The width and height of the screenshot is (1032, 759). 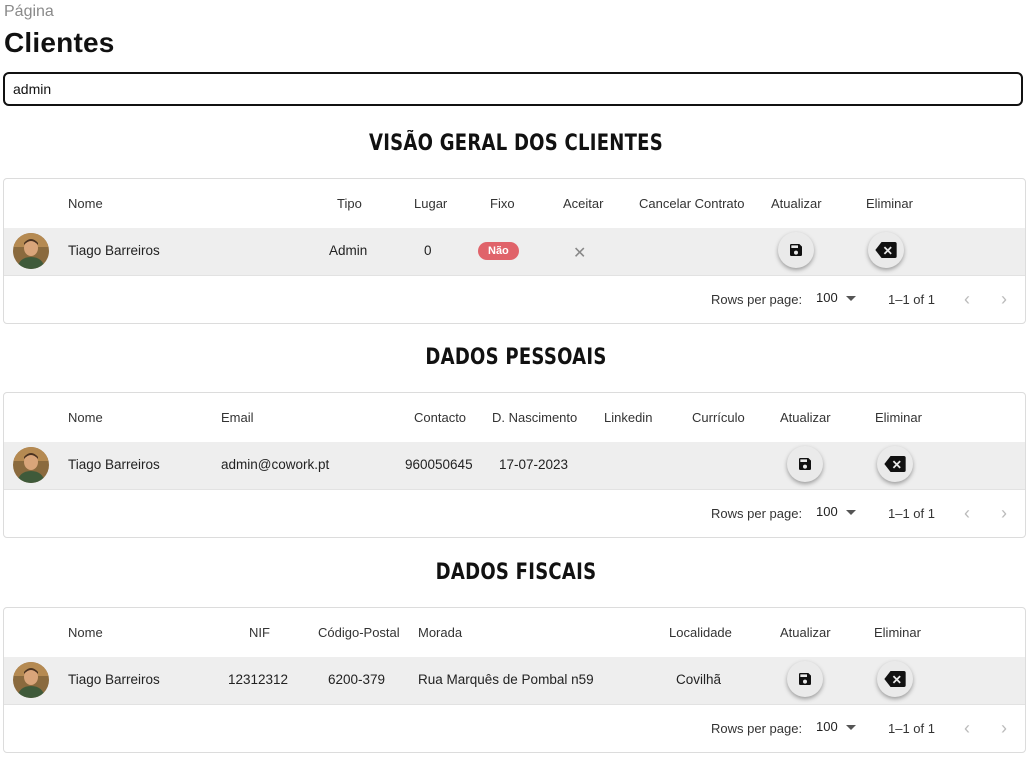 I want to click on column-header-morada: Morada, so click(x=440, y=632).